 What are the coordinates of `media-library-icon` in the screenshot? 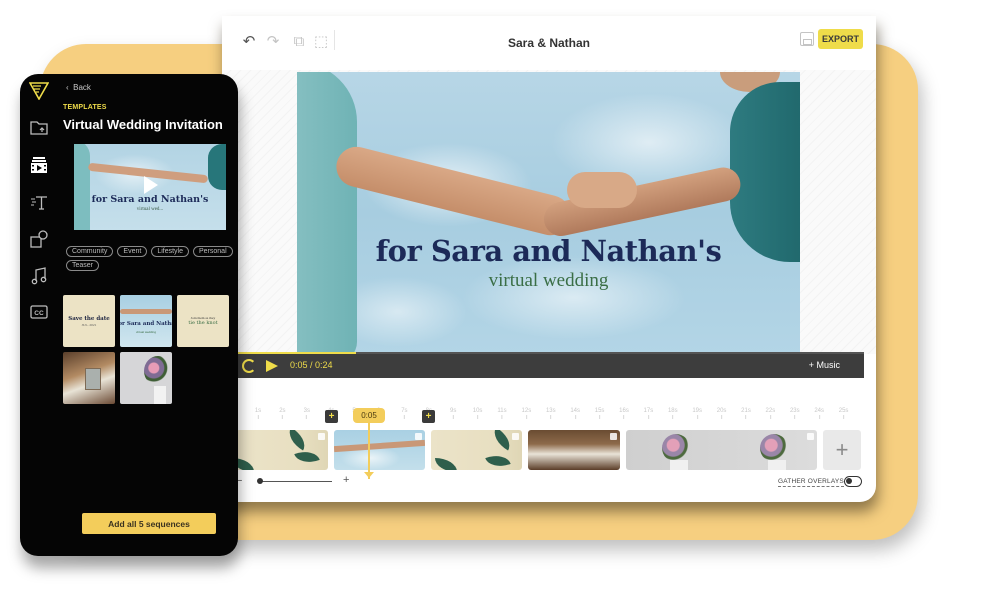 It's located at (39, 165).